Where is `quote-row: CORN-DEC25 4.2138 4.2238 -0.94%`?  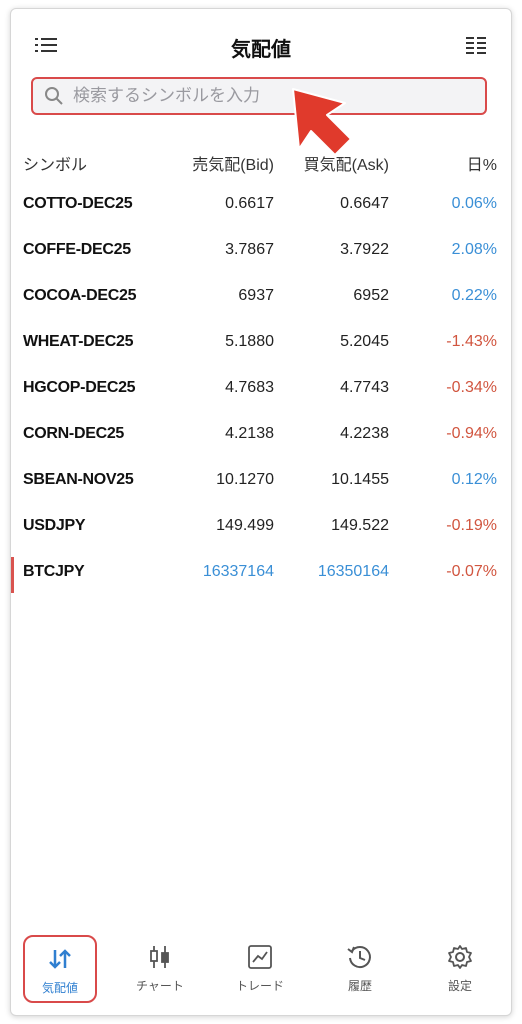
quote-row: CORN-DEC25 4.2138 4.2238 -0.94% is located at coordinates (261, 436).